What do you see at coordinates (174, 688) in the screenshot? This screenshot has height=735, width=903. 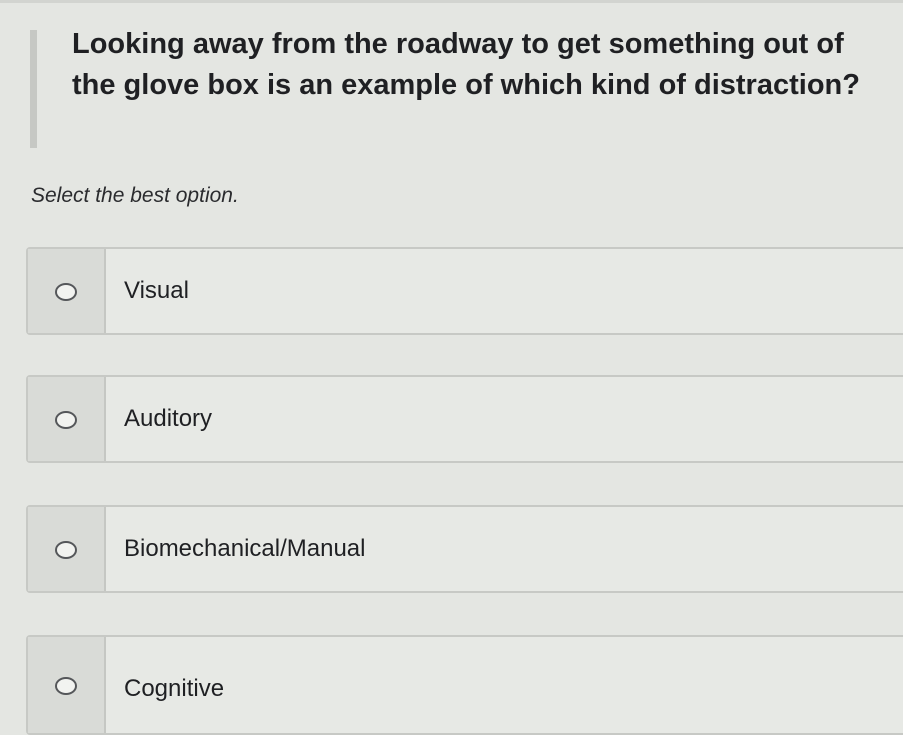 I see `option-label: Cognitive` at bounding box center [174, 688].